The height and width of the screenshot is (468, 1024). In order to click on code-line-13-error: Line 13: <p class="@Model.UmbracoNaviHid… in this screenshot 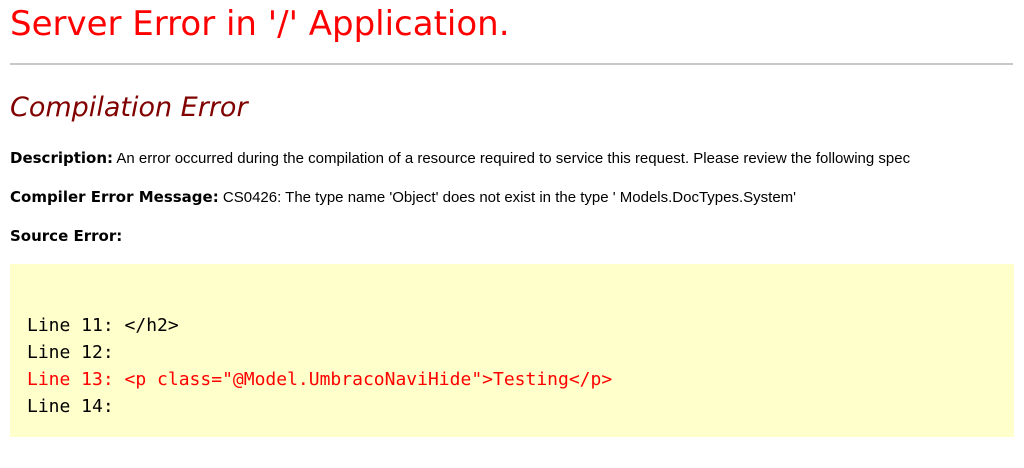, I will do `click(320, 379)`.